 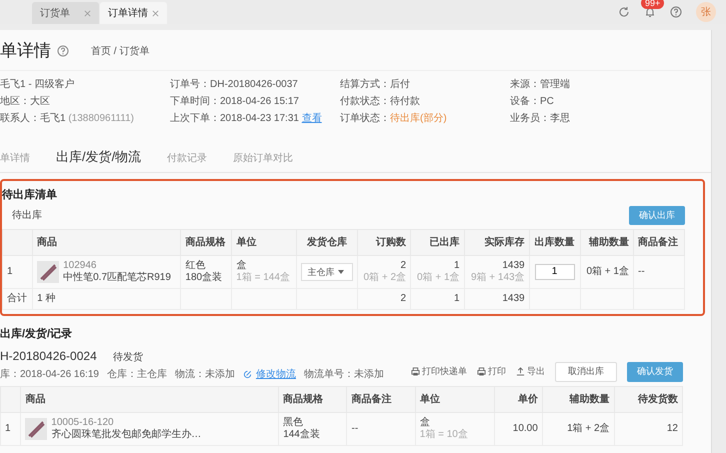 I want to click on section-tab: 付款记录, so click(x=187, y=158).